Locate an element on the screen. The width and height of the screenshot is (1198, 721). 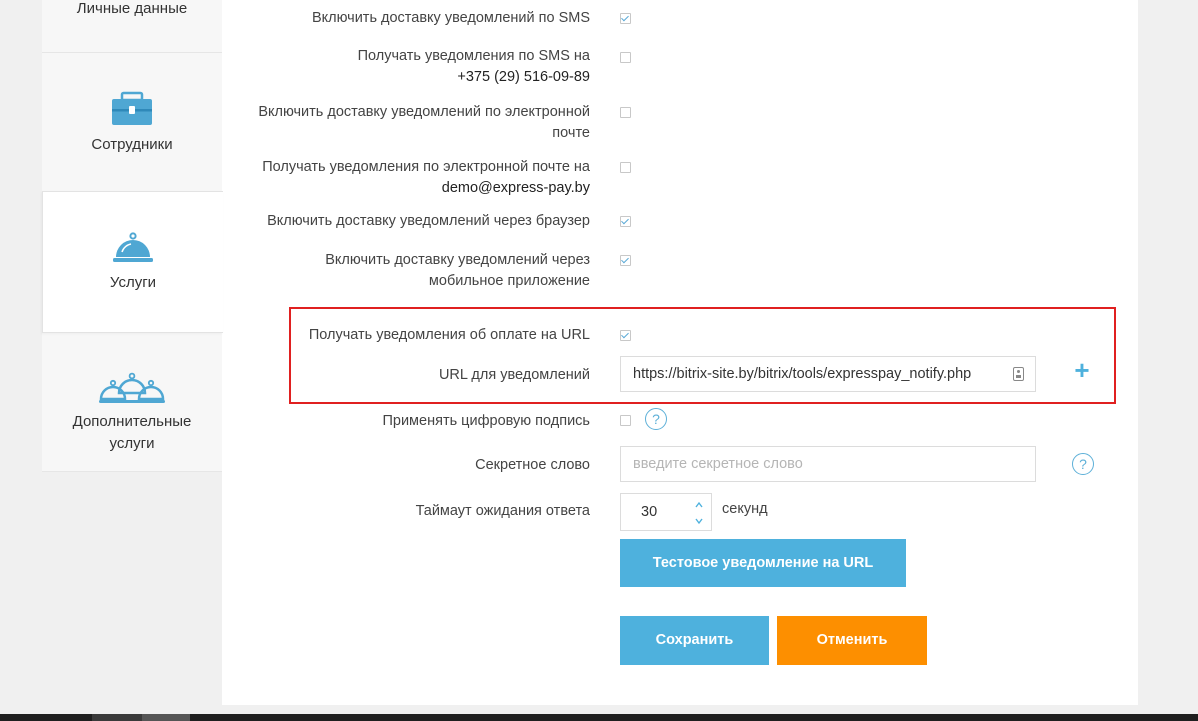
add-url-button: + is located at coordinates (1082, 370).